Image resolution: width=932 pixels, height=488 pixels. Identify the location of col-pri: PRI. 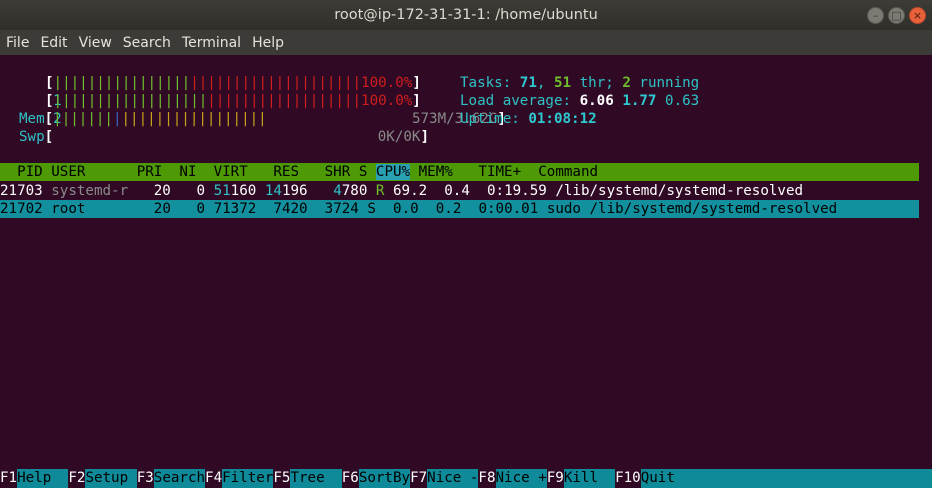
(150, 172).